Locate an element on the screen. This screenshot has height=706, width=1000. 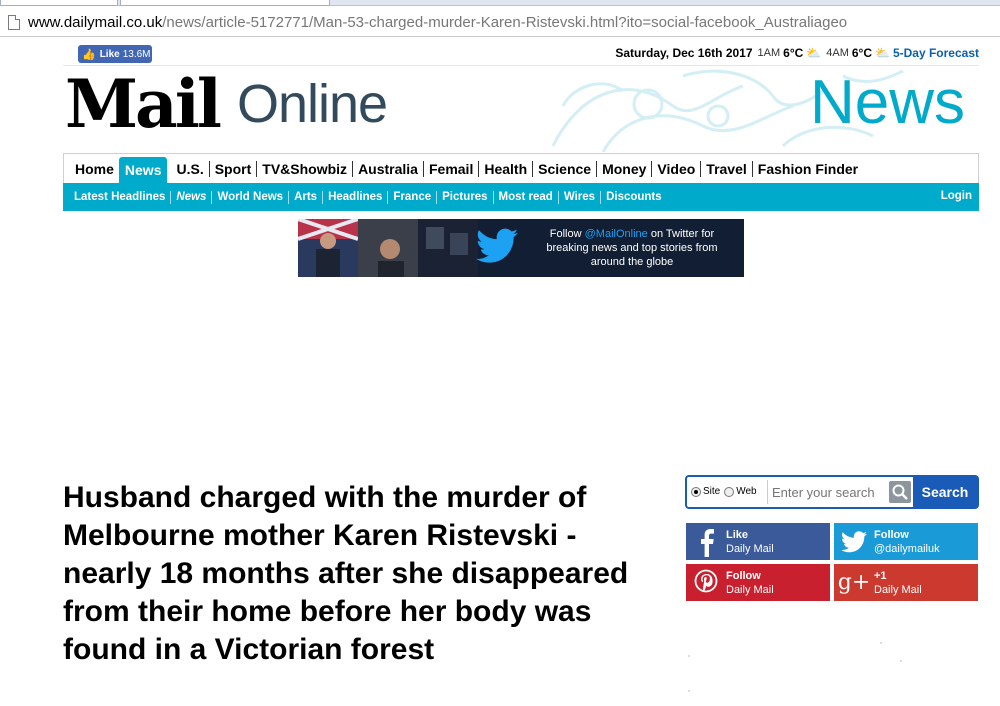
googleplus-glyph: g+ is located at coordinates (854, 582).